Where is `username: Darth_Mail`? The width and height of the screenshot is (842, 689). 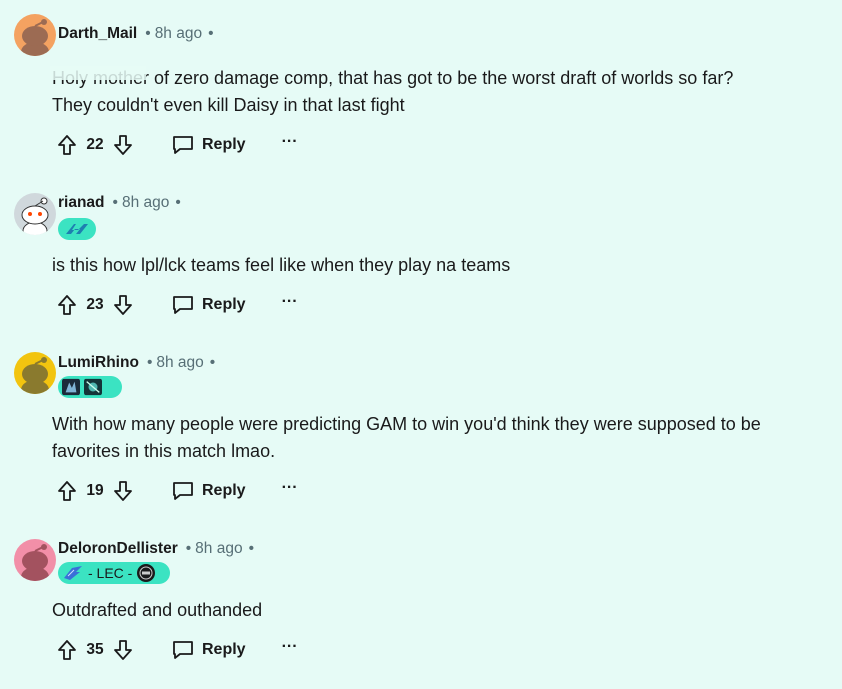 username: Darth_Mail is located at coordinates (97, 33).